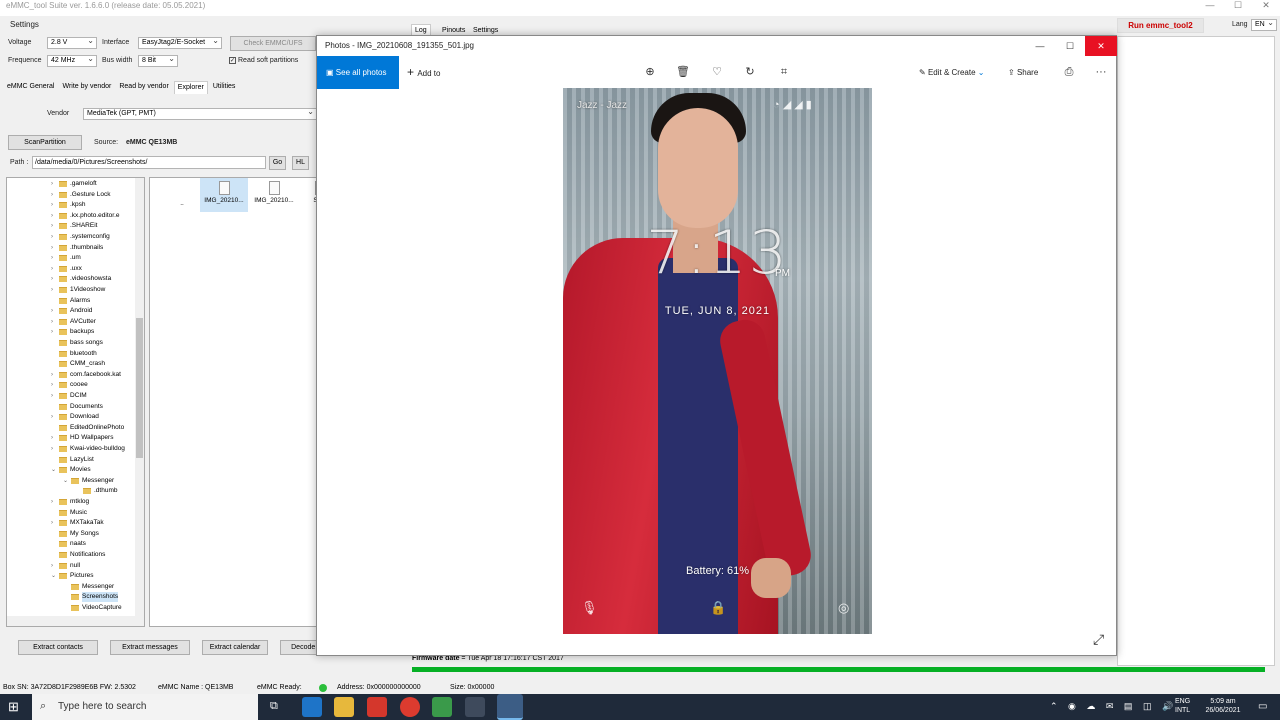 This screenshot has width=1280, height=720. I want to click on tree-item: › MXTakaTak, so click(77, 523).